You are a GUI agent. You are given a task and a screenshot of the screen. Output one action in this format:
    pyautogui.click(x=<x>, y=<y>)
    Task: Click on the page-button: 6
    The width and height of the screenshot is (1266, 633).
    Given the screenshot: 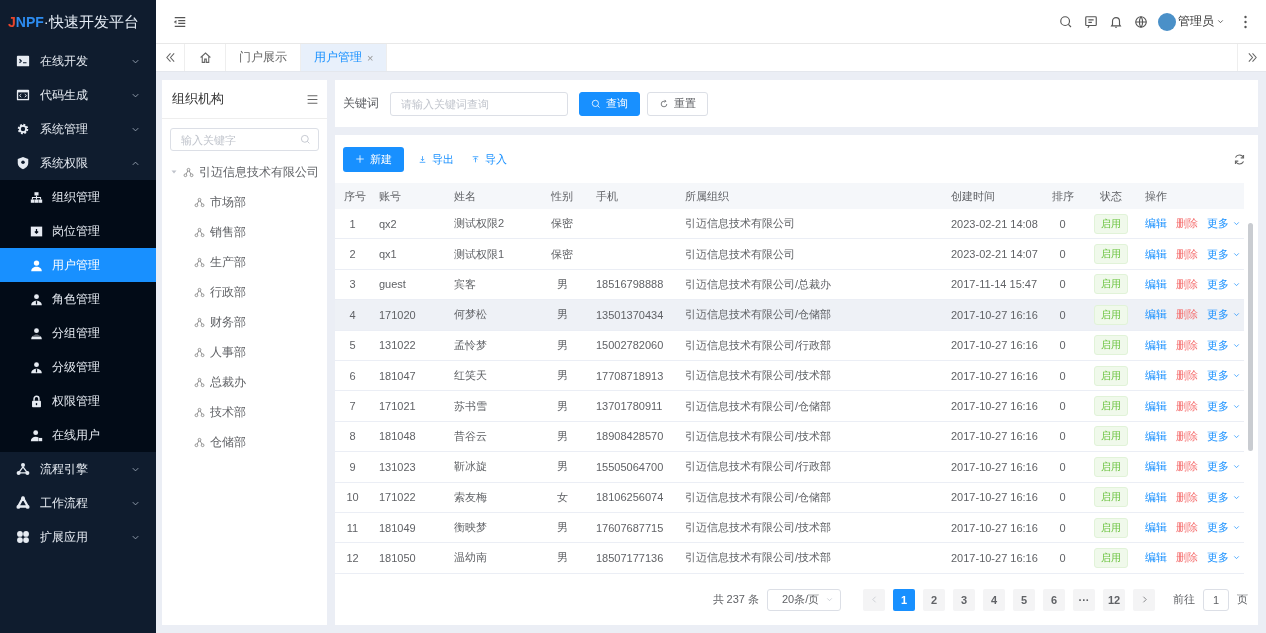 What is the action you would take?
    pyautogui.click(x=1054, y=599)
    